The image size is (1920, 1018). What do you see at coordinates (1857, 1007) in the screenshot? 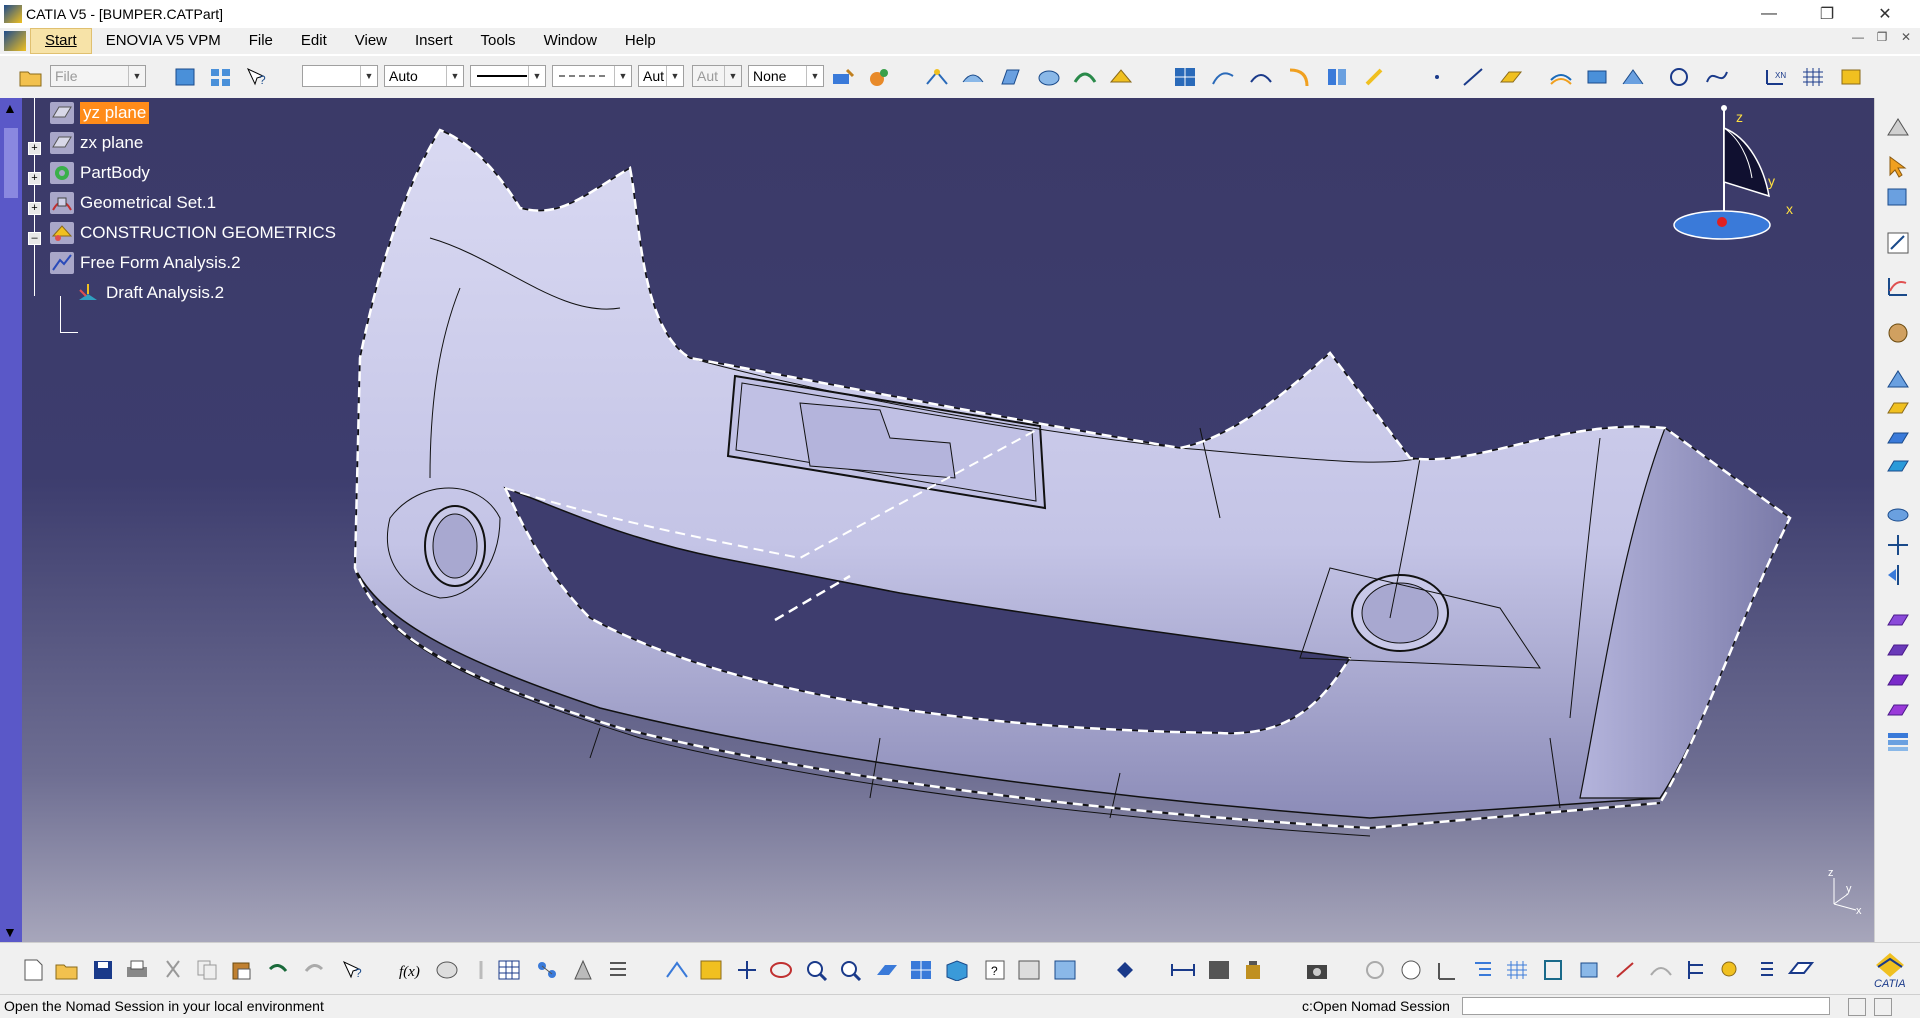
I see `status-toggle-icon` at bounding box center [1857, 1007].